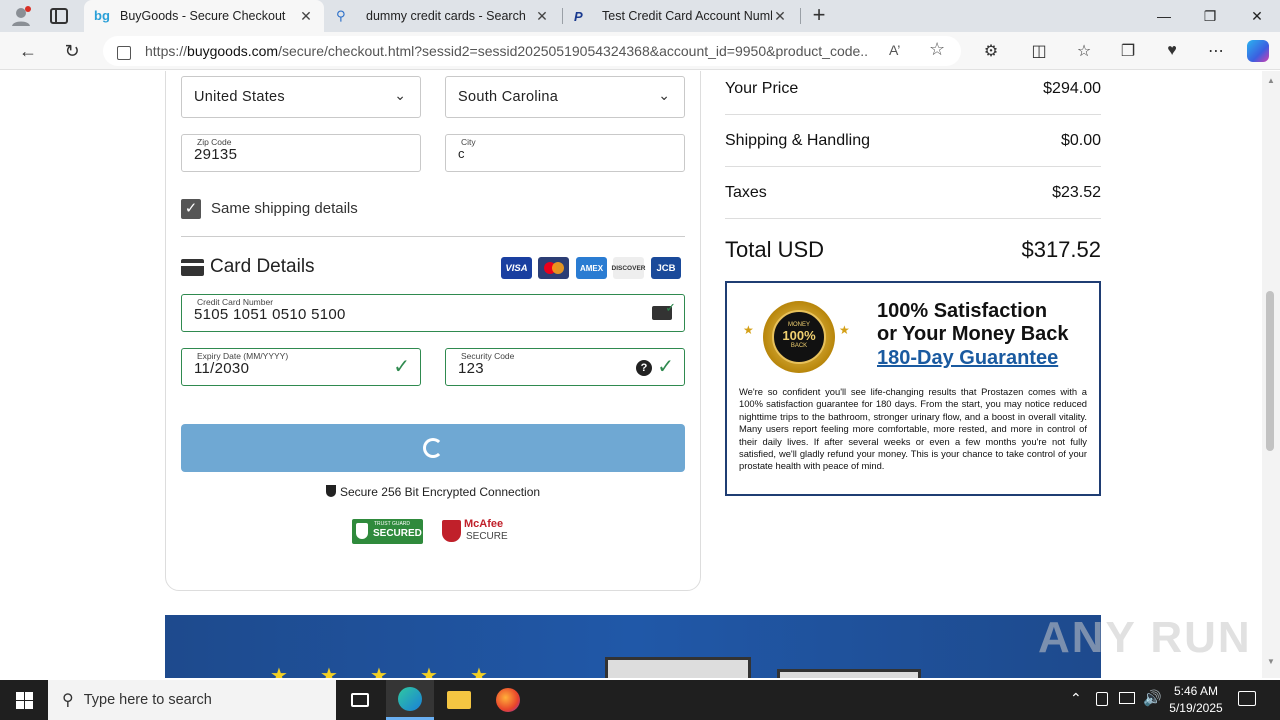  What do you see at coordinates (1270, 371) in the screenshot?
I see `scrollbar-thumb` at bounding box center [1270, 371].